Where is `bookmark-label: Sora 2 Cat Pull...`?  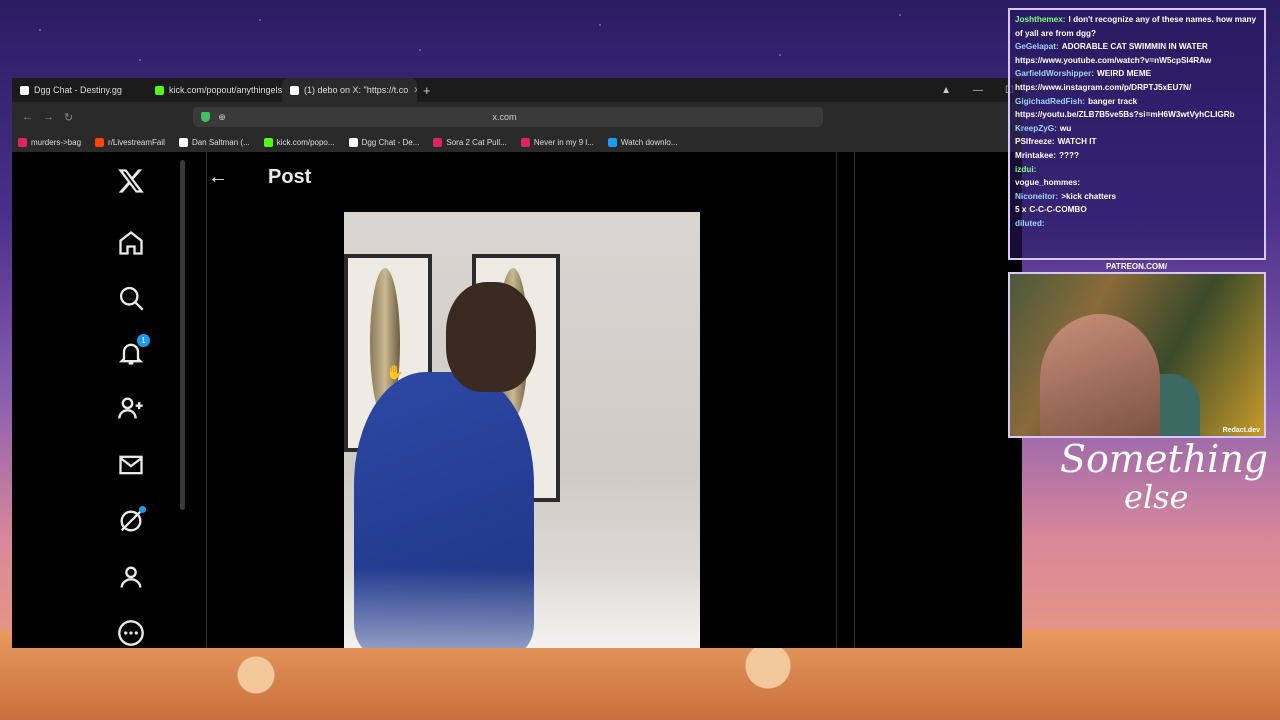 bookmark-label: Sora 2 Cat Pull... is located at coordinates (476, 142).